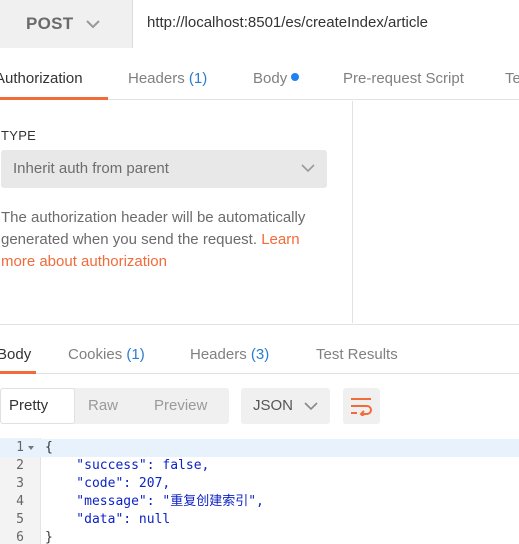  What do you see at coordinates (50, 23) in the screenshot?
I see `http-method-label: POST` at bounding box center [50, 23].